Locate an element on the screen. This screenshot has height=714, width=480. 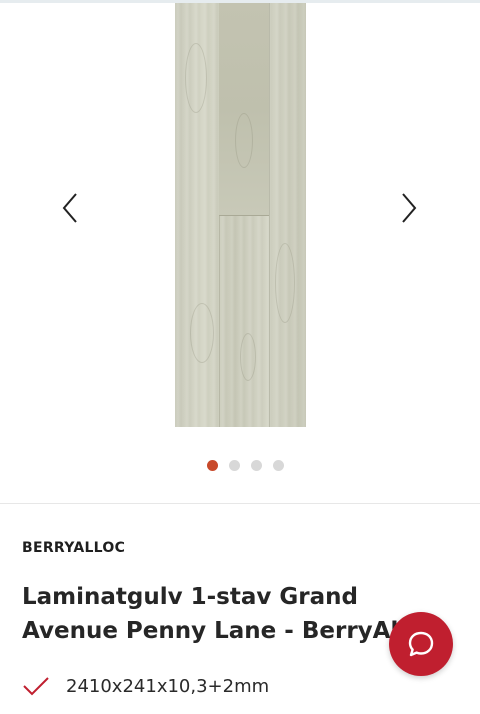
chat-bubble-icon is located at coordinates (421, 644).